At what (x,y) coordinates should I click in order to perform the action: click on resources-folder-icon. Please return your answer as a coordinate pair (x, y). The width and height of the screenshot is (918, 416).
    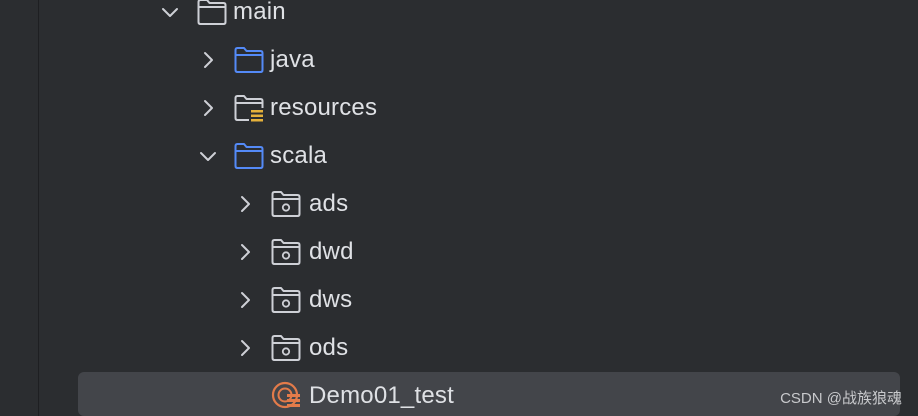
    Looking at the image, I should click on (249, 108).